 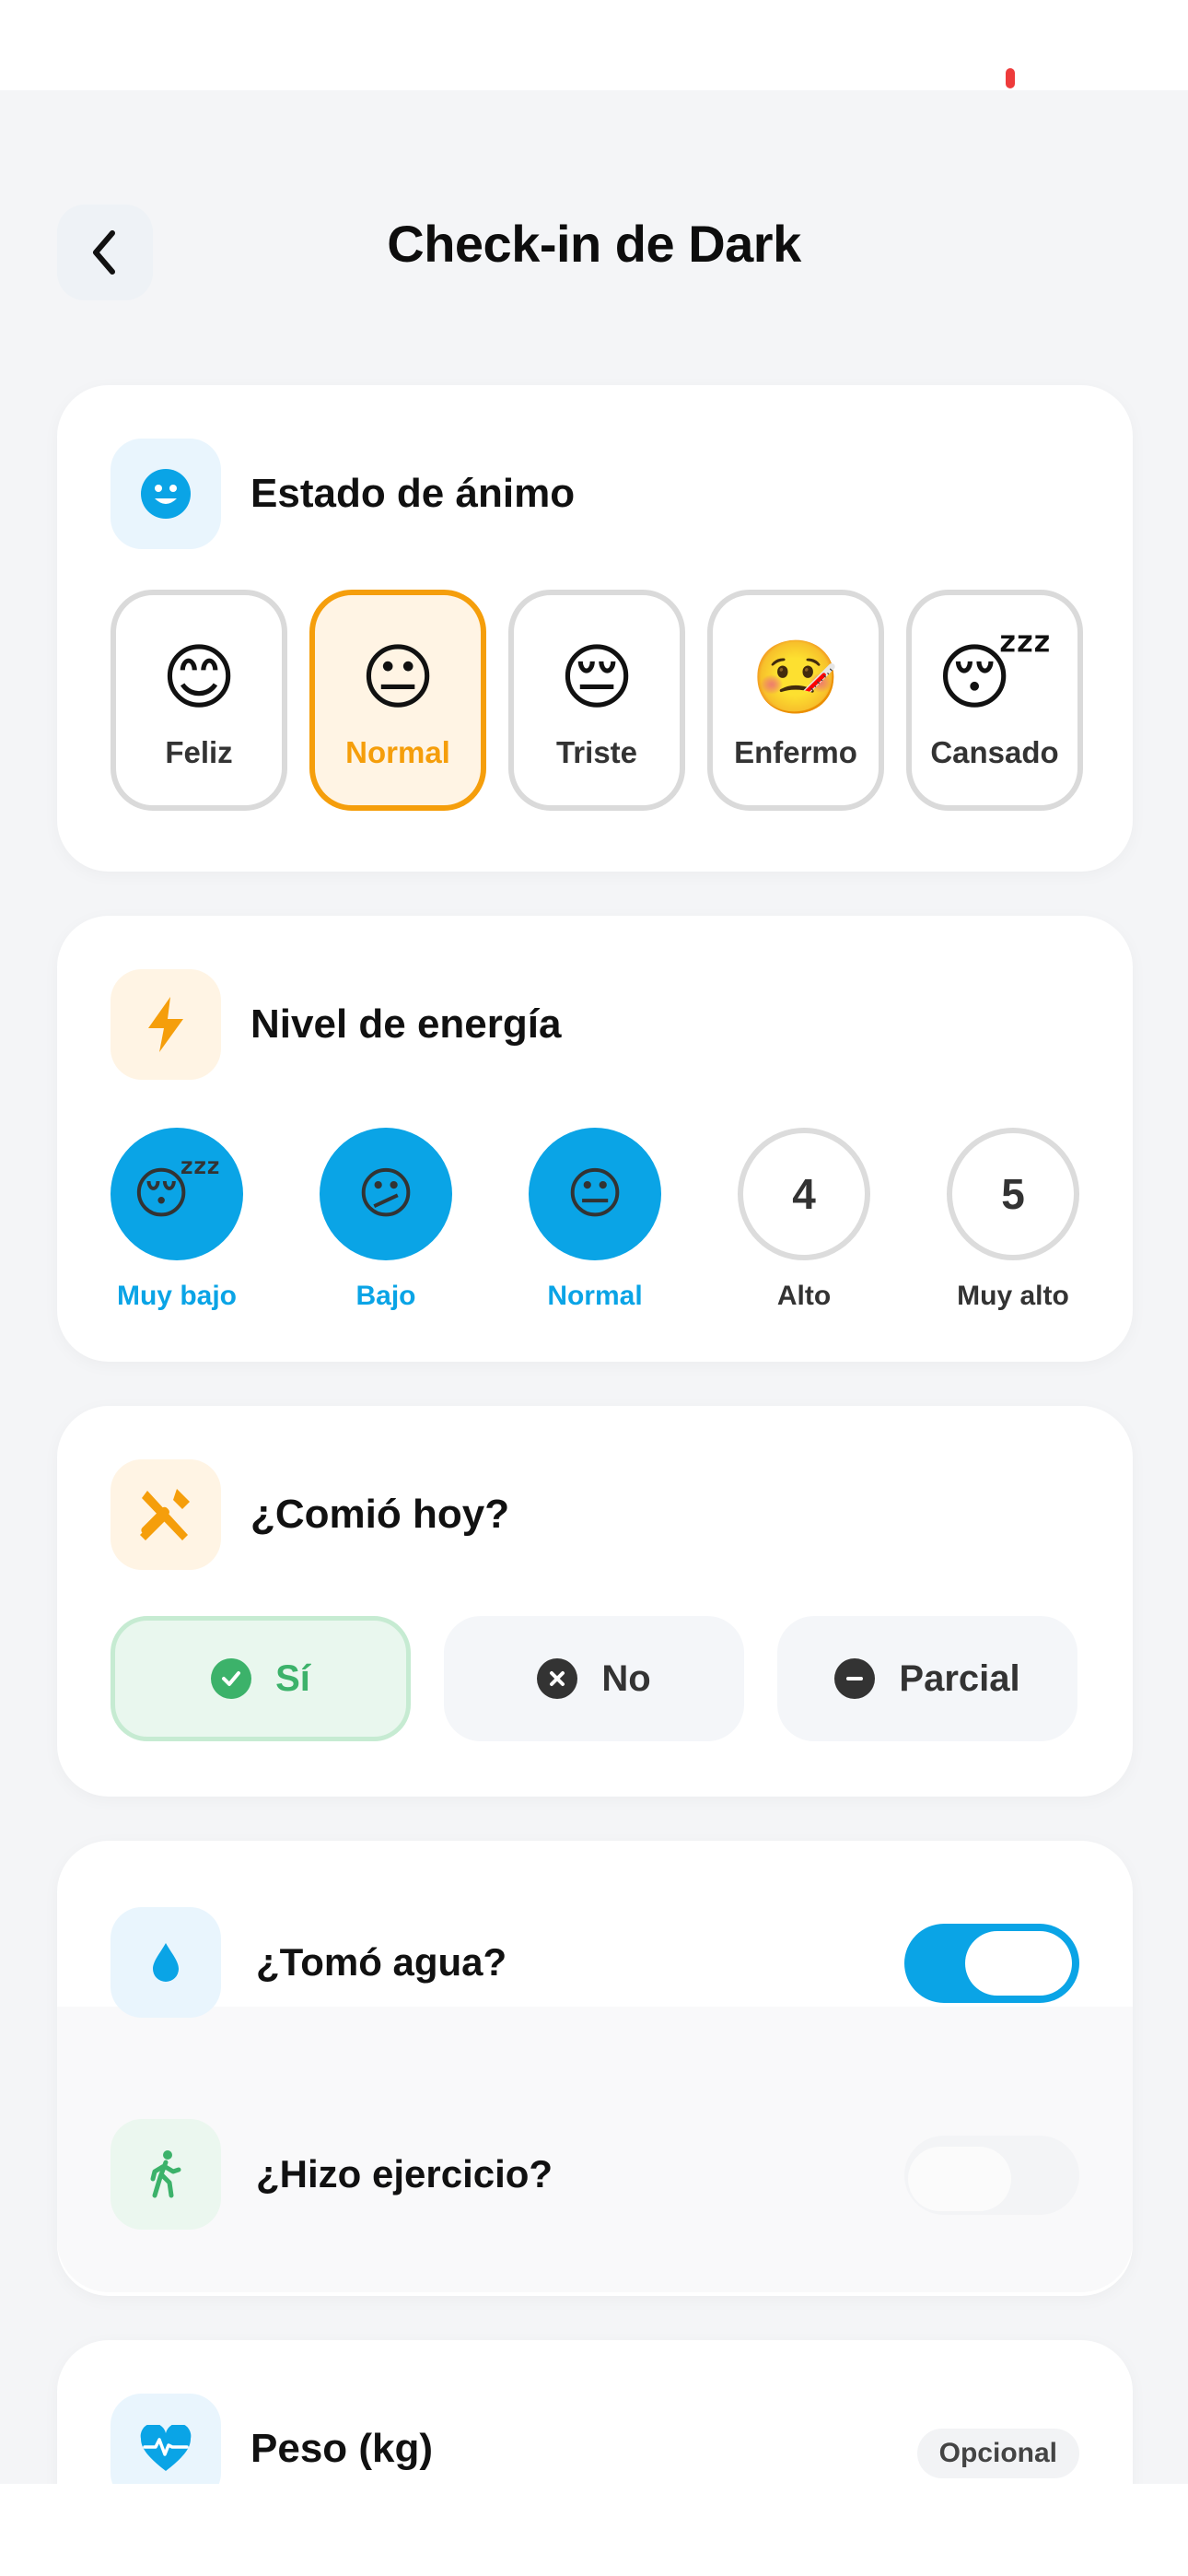 What do you see at coordinates (626, 1678) in the screenshot?
I see `ate-option-label: No` at bounding box center [626, 1678].